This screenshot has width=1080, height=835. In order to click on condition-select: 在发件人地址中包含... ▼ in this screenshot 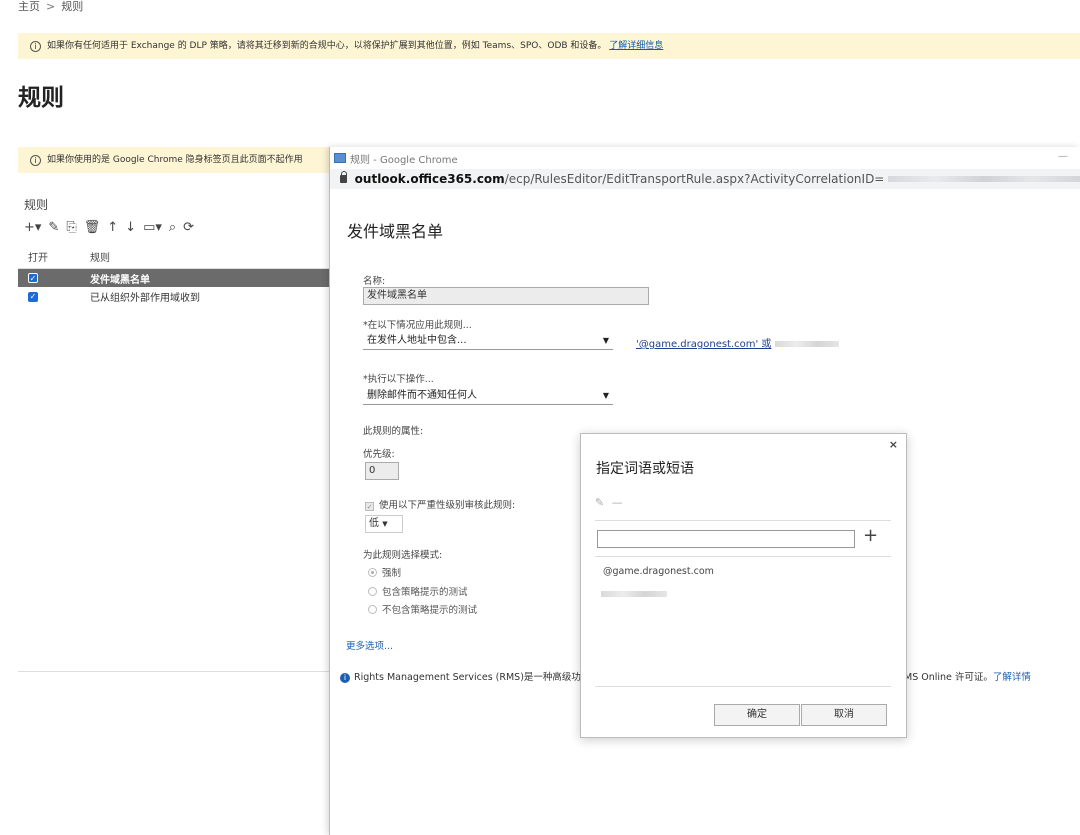, I will do `click(488, 341)`.